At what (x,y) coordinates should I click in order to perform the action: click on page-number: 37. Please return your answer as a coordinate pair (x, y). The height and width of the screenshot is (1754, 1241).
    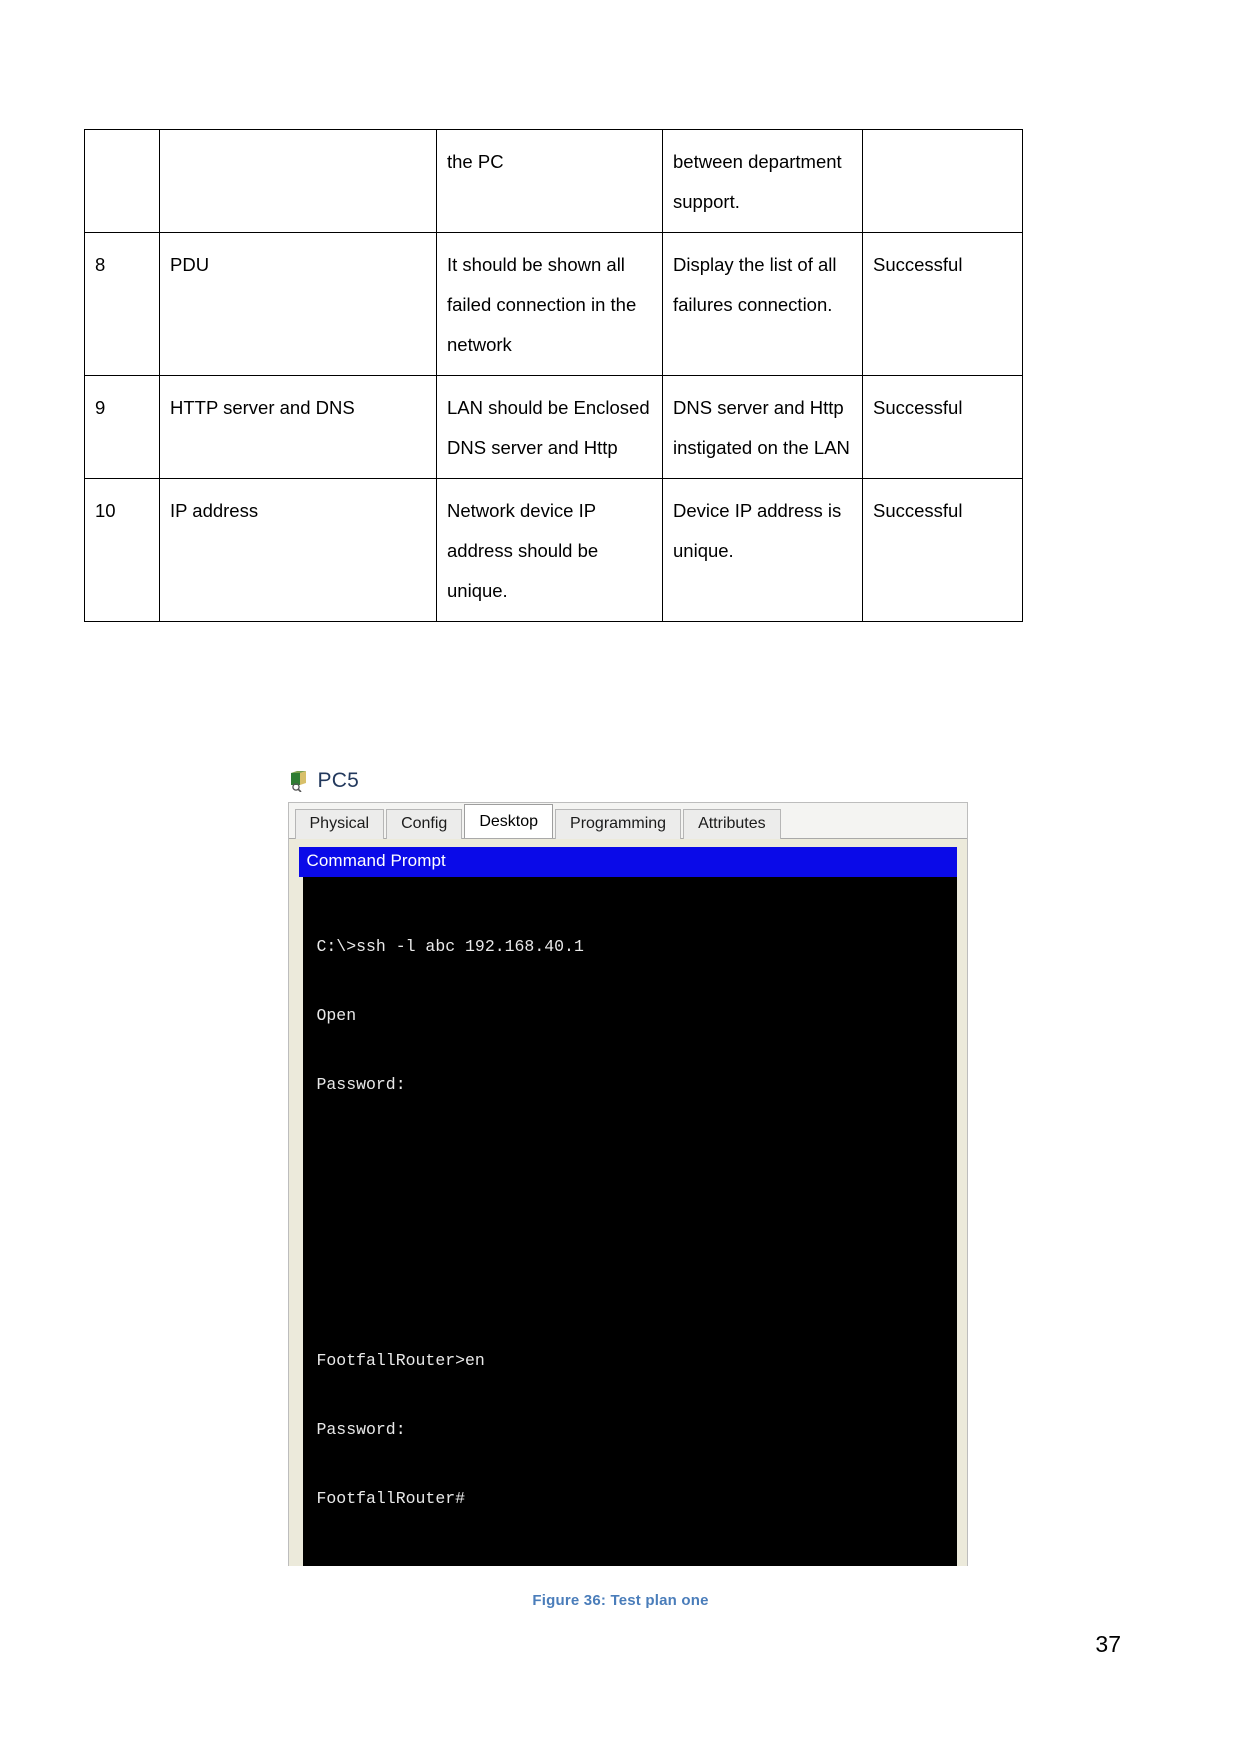
    Looking at the image, I should click on (1108, 1644).